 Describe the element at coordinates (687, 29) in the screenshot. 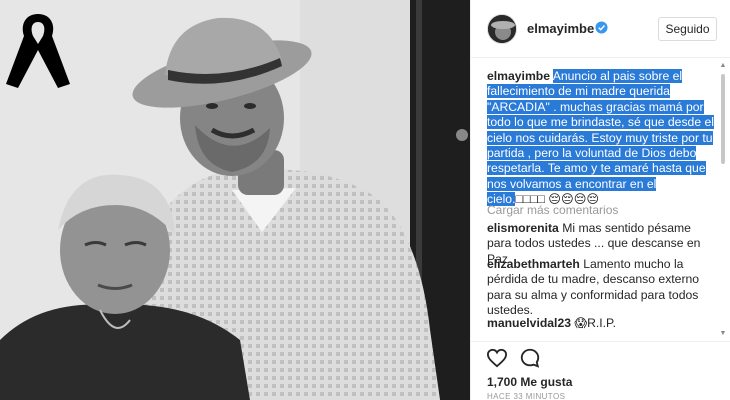

I see `following-button: Seguido` at that location.